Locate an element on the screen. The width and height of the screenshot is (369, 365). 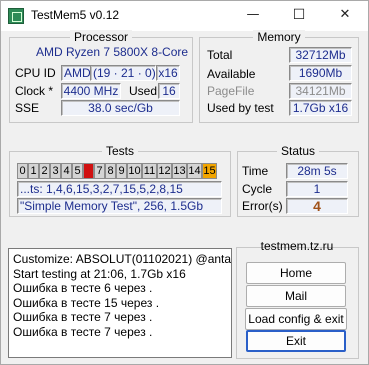
home-button: Home is located at coordinates (296, 273).